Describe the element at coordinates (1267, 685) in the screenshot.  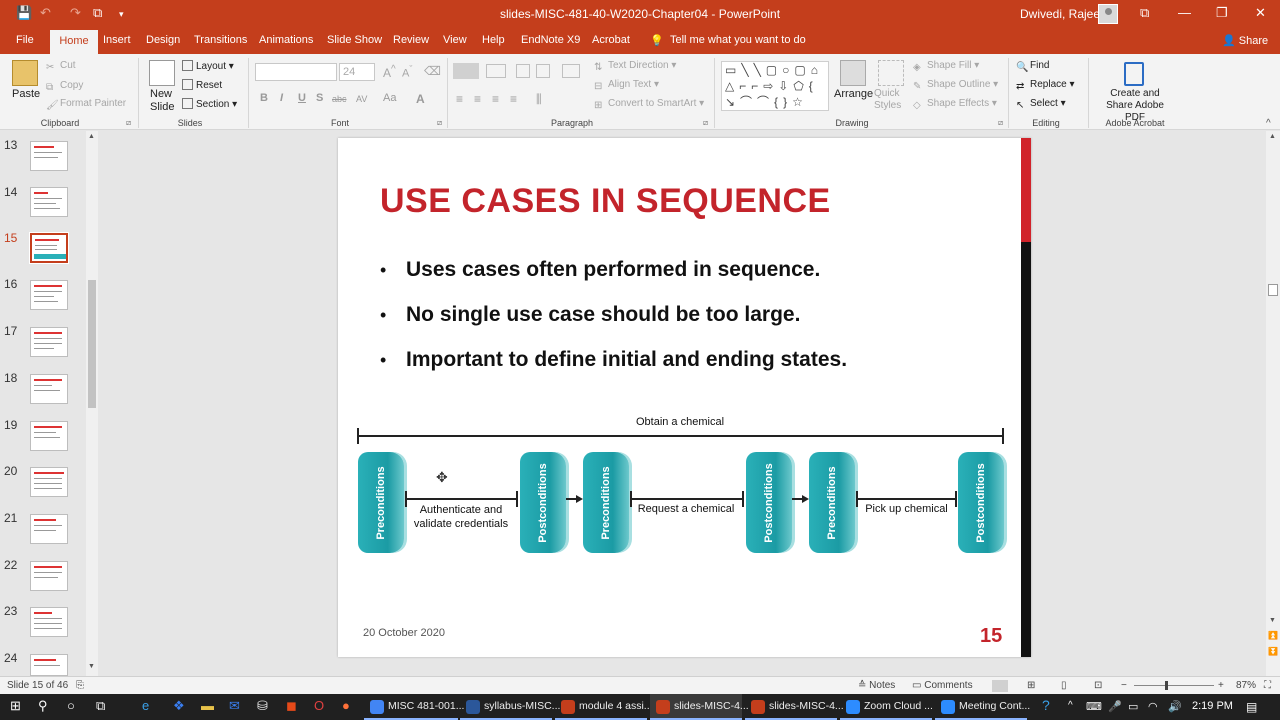
I see `fit-to-window-icon: ⛶` at that location.